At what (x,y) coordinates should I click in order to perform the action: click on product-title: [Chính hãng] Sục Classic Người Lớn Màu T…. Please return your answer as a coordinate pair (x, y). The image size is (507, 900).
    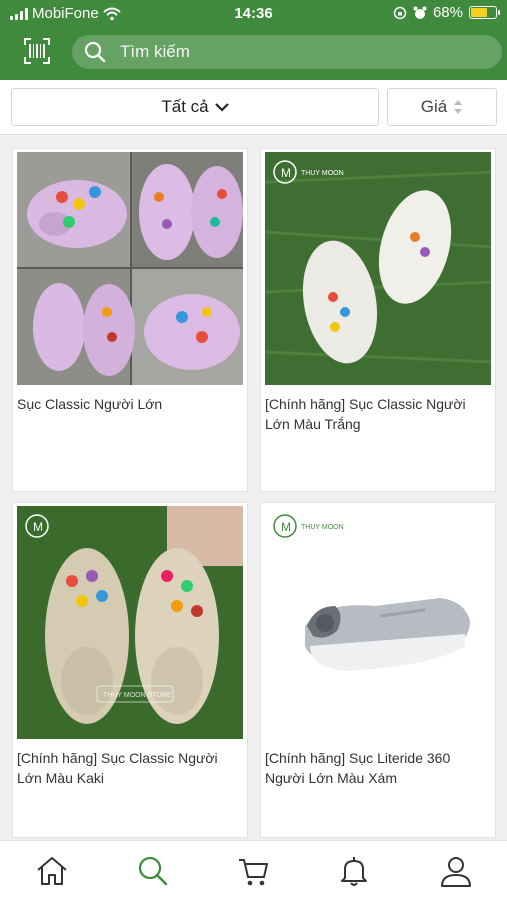
    Looking at the image, I should click on (365, 414).